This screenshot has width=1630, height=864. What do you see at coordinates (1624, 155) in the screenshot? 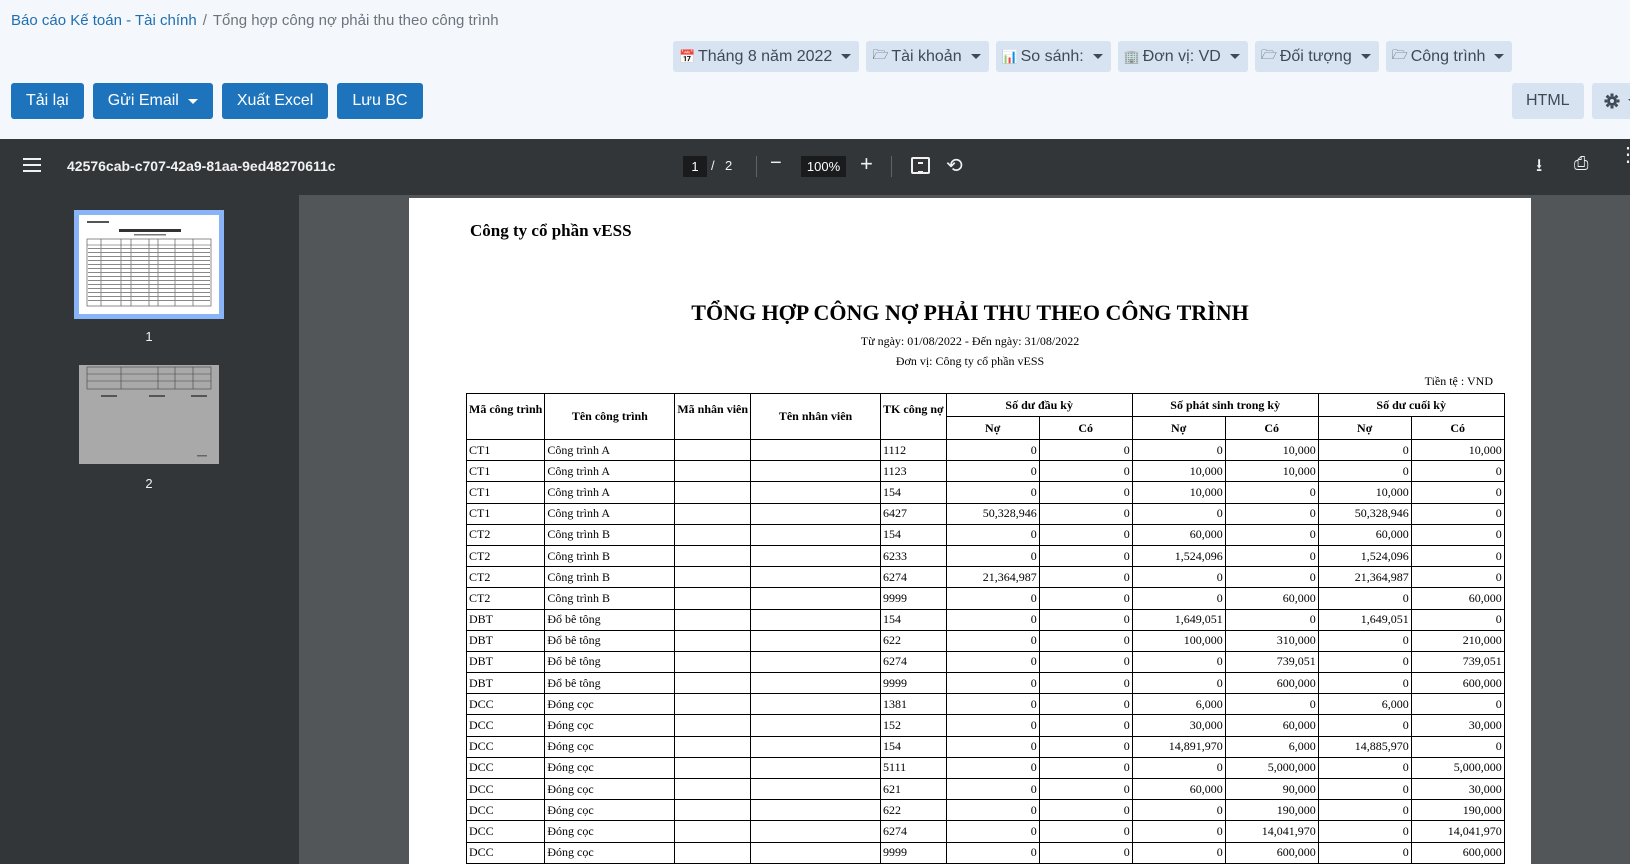
I see `more-actions-icon: ⋮` at bounding box center [1624, 155].